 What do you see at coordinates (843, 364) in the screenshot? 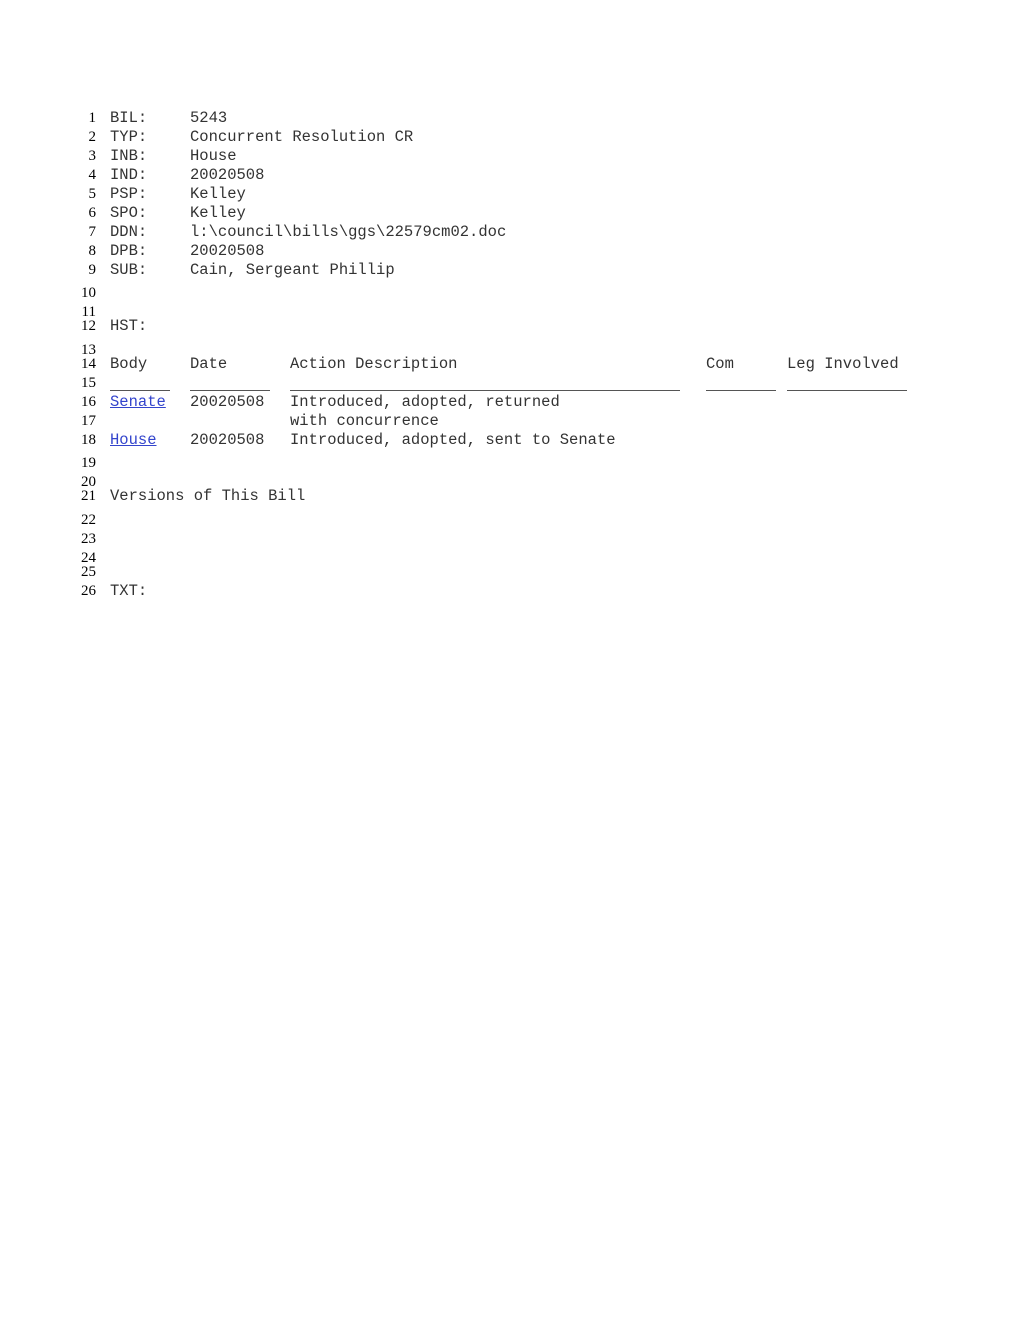
I see `column-header-leg-involved: Leg Involved` at bounding box center [843, 364].